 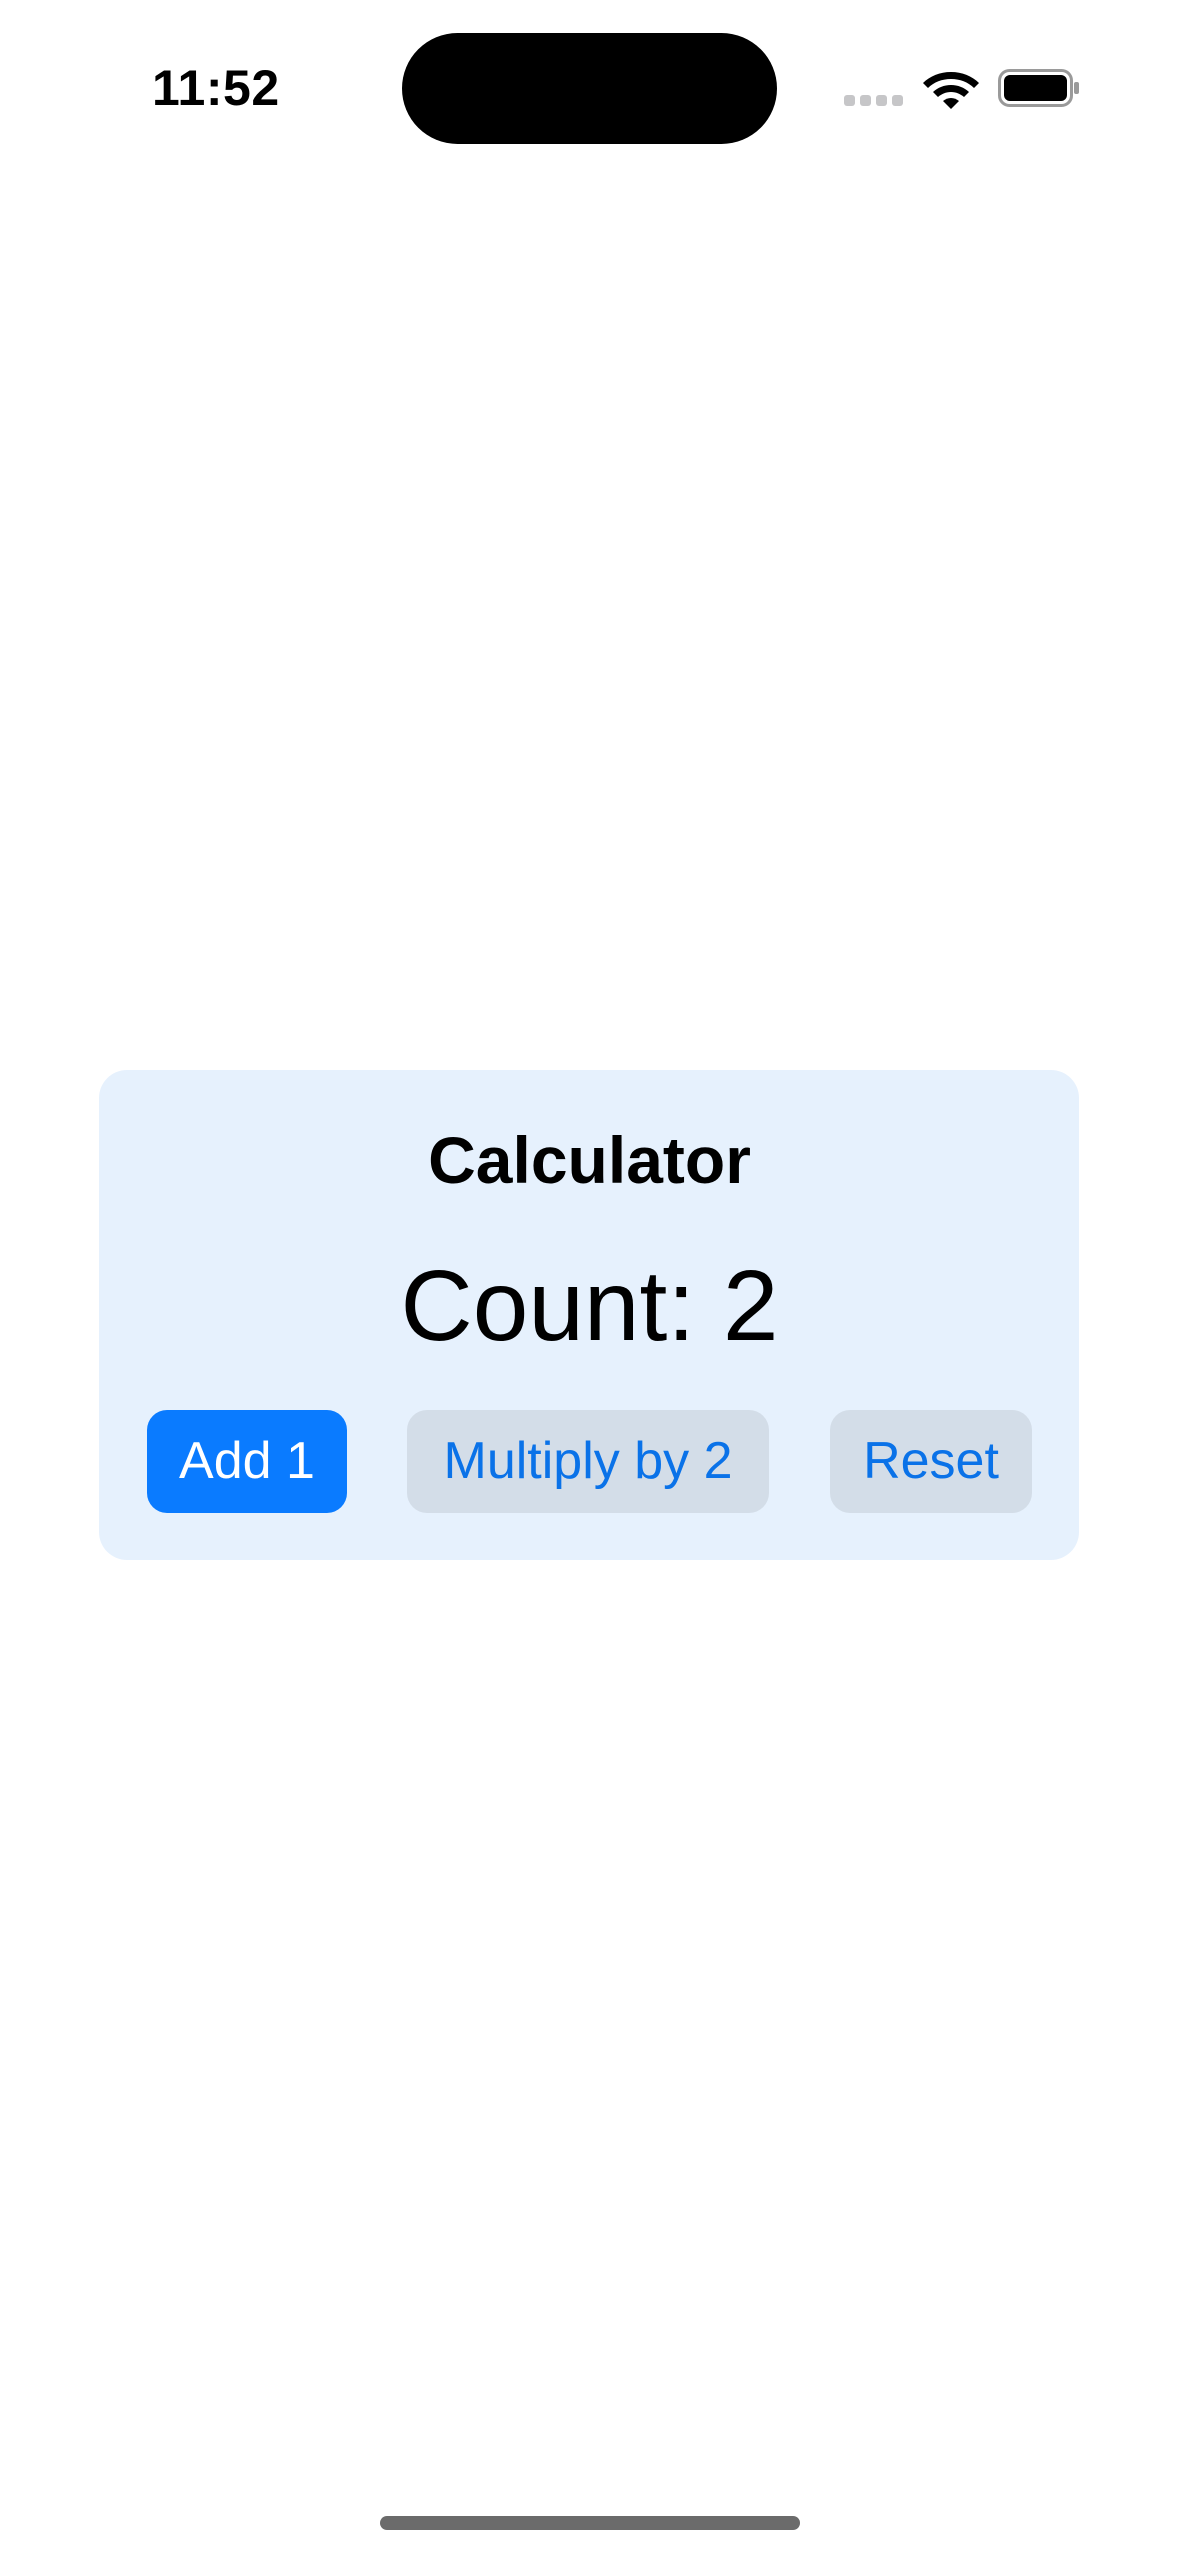 What do you see at coordinates (590, 2523) in the screenshot?
I see `home-indicator` at bounding box center [590, 2523].